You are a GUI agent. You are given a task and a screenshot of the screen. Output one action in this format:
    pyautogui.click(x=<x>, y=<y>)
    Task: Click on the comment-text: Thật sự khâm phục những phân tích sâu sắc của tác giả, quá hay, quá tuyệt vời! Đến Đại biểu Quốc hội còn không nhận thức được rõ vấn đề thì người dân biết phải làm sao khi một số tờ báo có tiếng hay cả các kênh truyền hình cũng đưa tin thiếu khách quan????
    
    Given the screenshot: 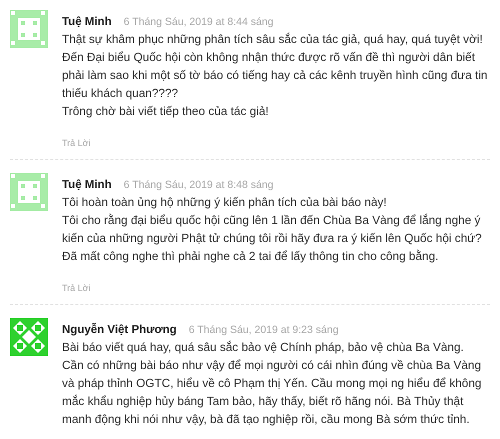 What is the action you would take?
    pyautogui.click(x=275, y=66)
    